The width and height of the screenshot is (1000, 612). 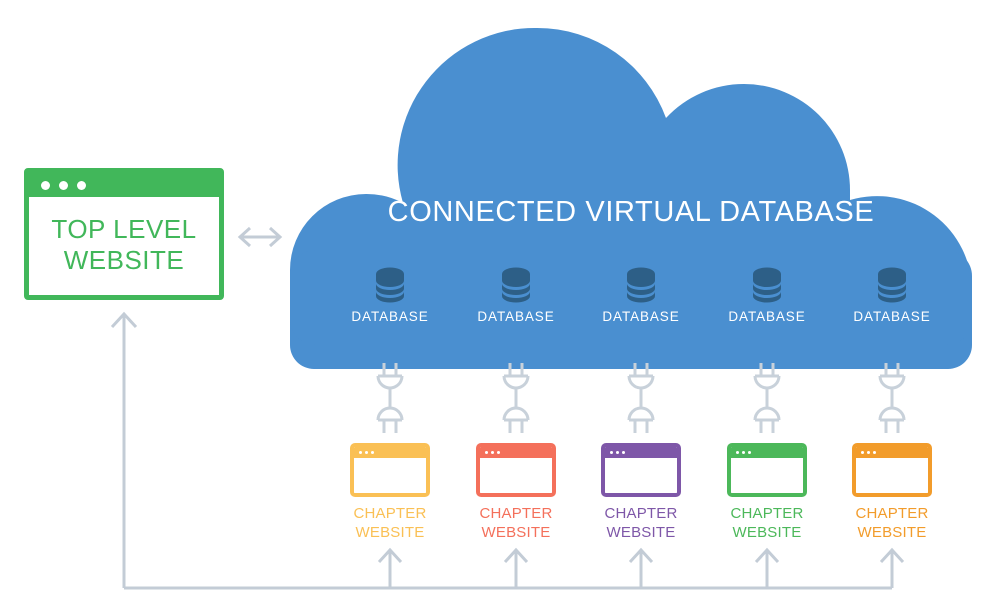 I want to click on window-dot-green-icon, so click(x=81, y=185).